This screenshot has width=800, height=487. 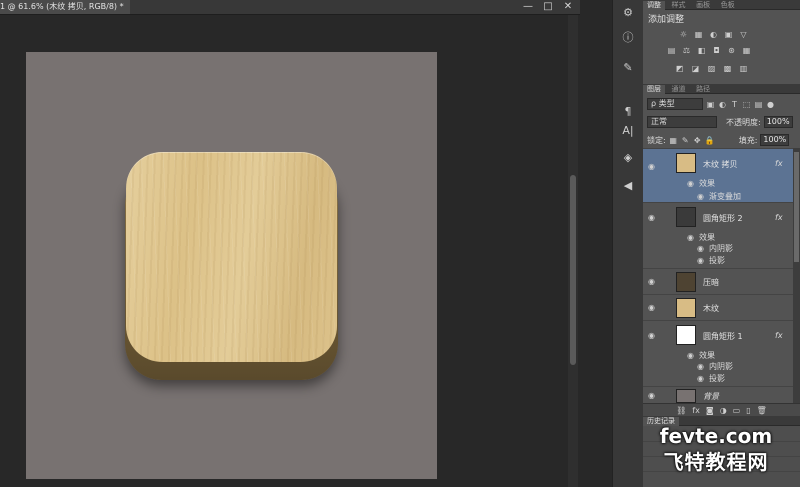 I want to click on paragraph-icon: ¶, so click(x=628, y=112).